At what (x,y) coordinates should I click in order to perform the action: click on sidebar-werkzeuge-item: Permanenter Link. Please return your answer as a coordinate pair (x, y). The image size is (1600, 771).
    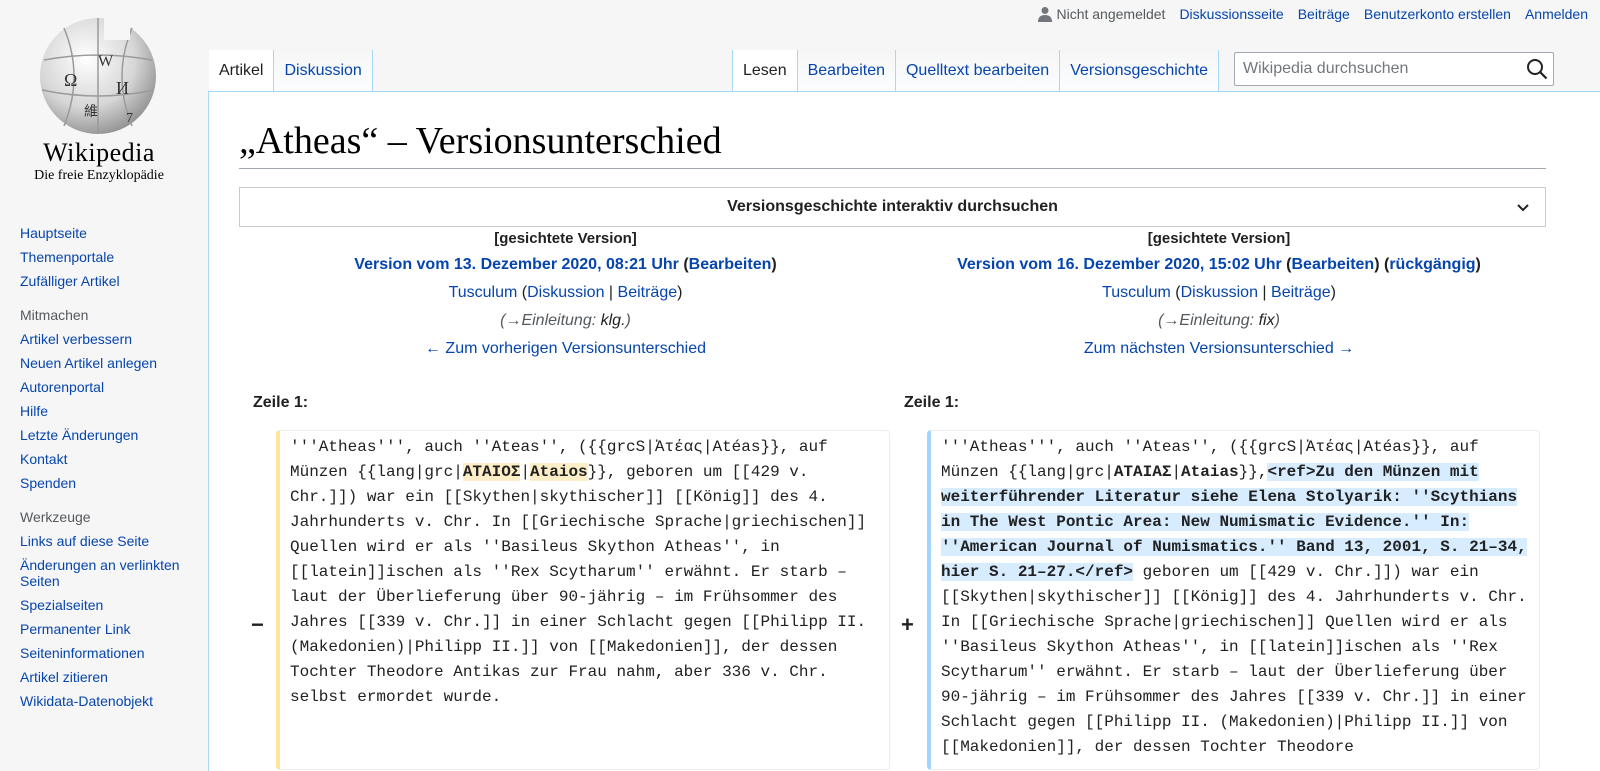
    Looking at the image, I should click on (110, 629).